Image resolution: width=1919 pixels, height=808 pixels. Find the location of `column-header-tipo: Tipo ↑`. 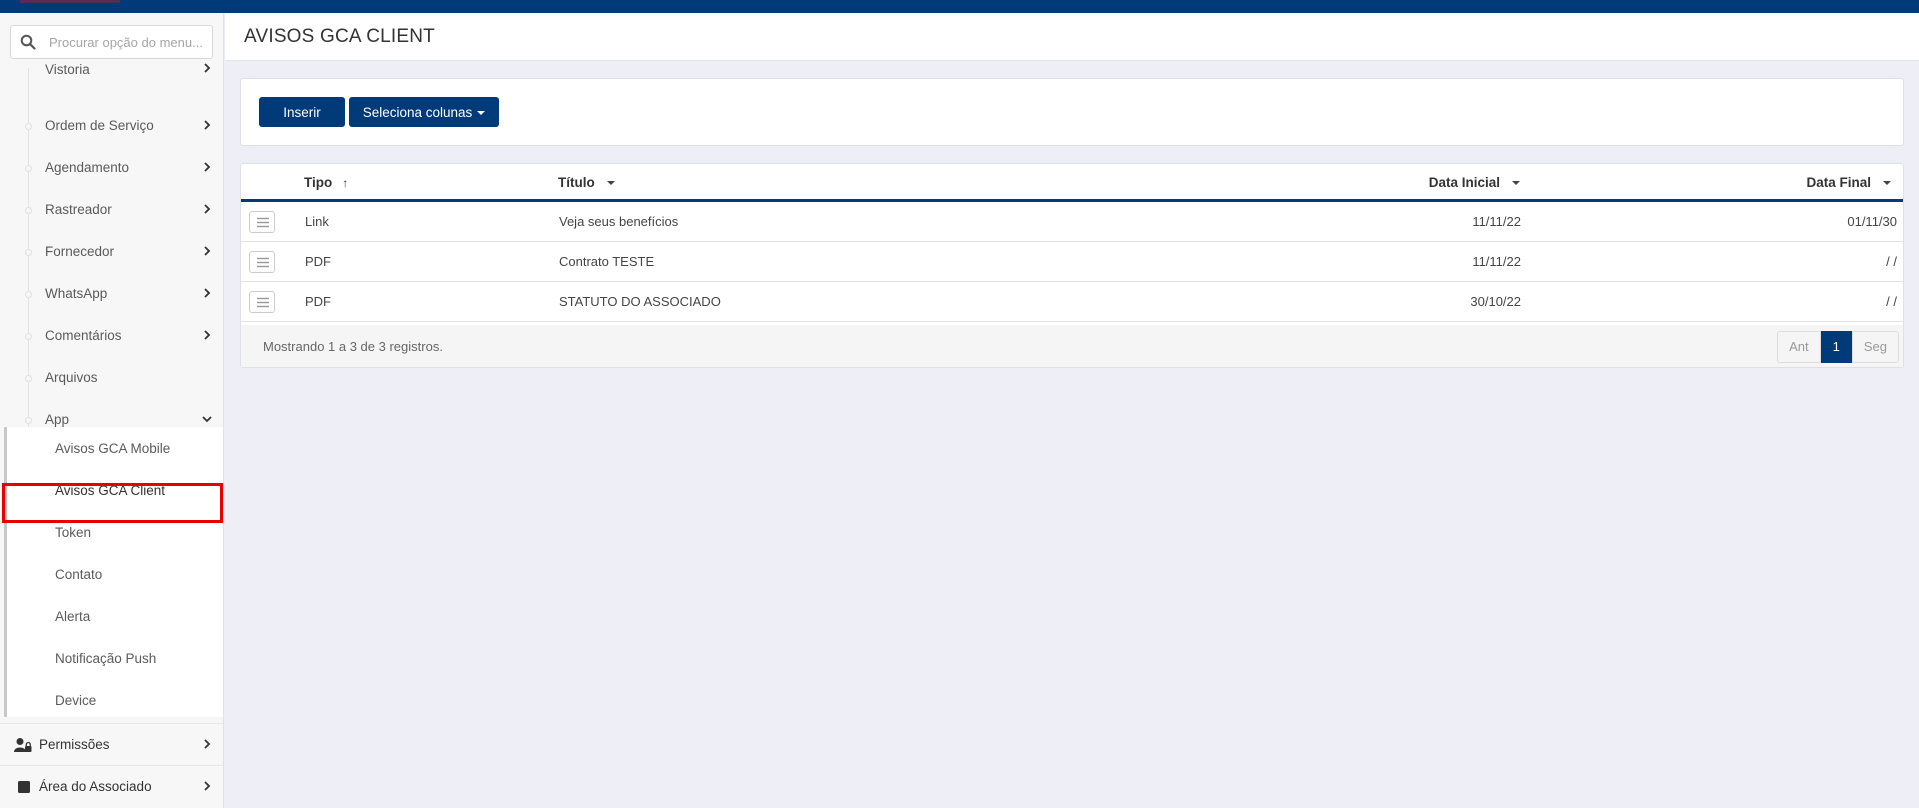

column-header-tipo: Tipo ↑ is located at coordinates (326, 182).